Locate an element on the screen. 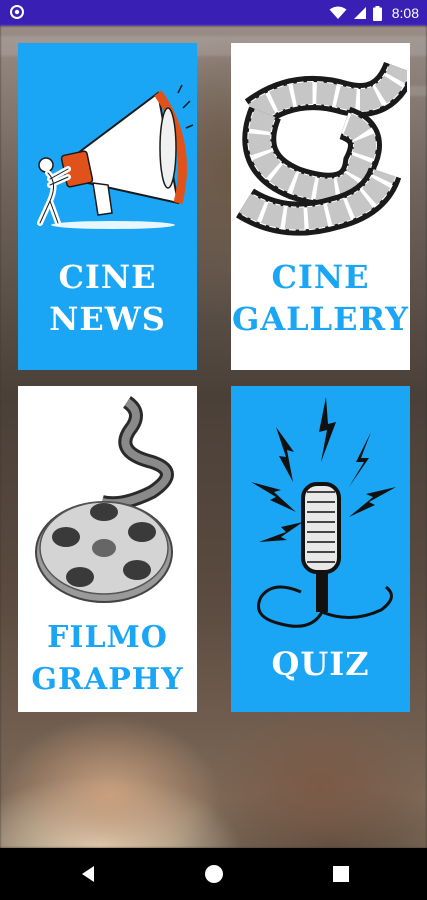 This screenshot has height=900, width=427. cine-news-label-line2: NEWS is located at coordinates (107, 319).